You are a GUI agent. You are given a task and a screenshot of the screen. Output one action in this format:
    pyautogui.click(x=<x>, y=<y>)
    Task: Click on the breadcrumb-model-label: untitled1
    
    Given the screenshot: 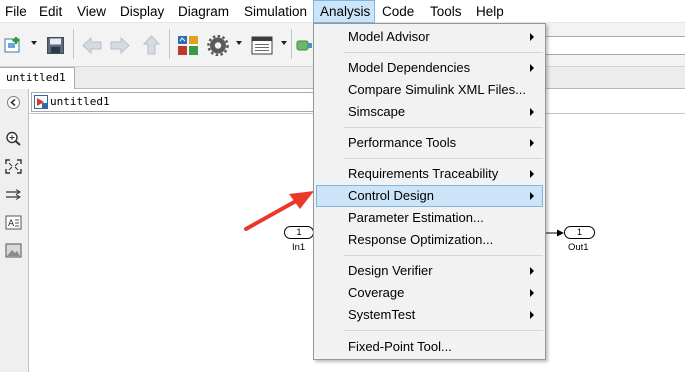 What is the action you would take?
    pyautogui.click(x=80, y=102)
    